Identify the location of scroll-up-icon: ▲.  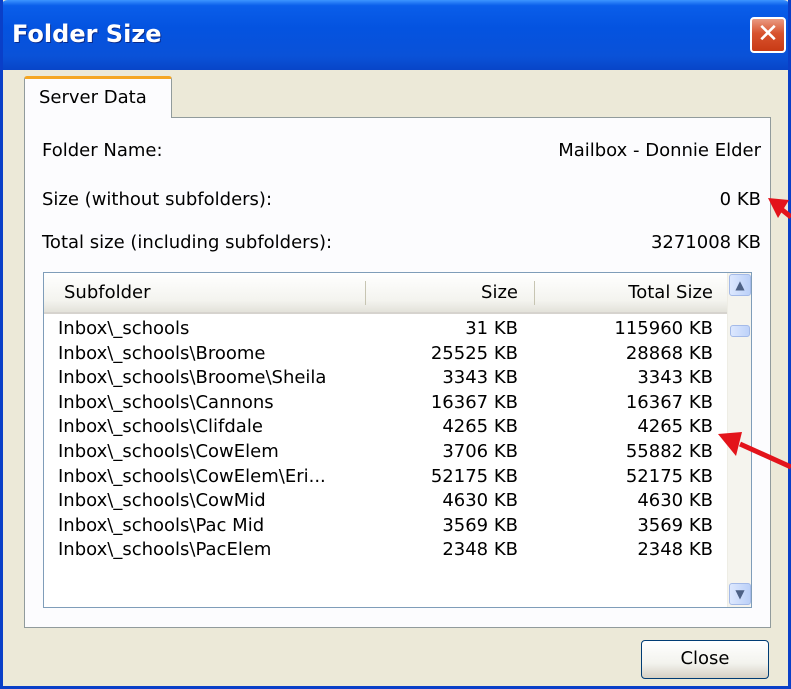
(740, 285).